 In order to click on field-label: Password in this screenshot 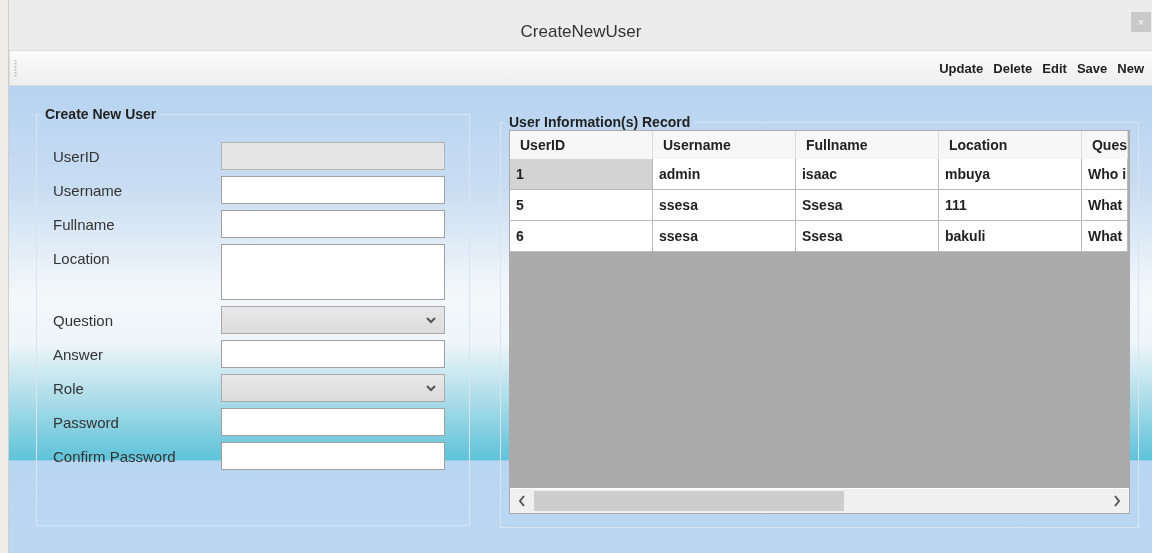, I will do `click(86, 422)`.